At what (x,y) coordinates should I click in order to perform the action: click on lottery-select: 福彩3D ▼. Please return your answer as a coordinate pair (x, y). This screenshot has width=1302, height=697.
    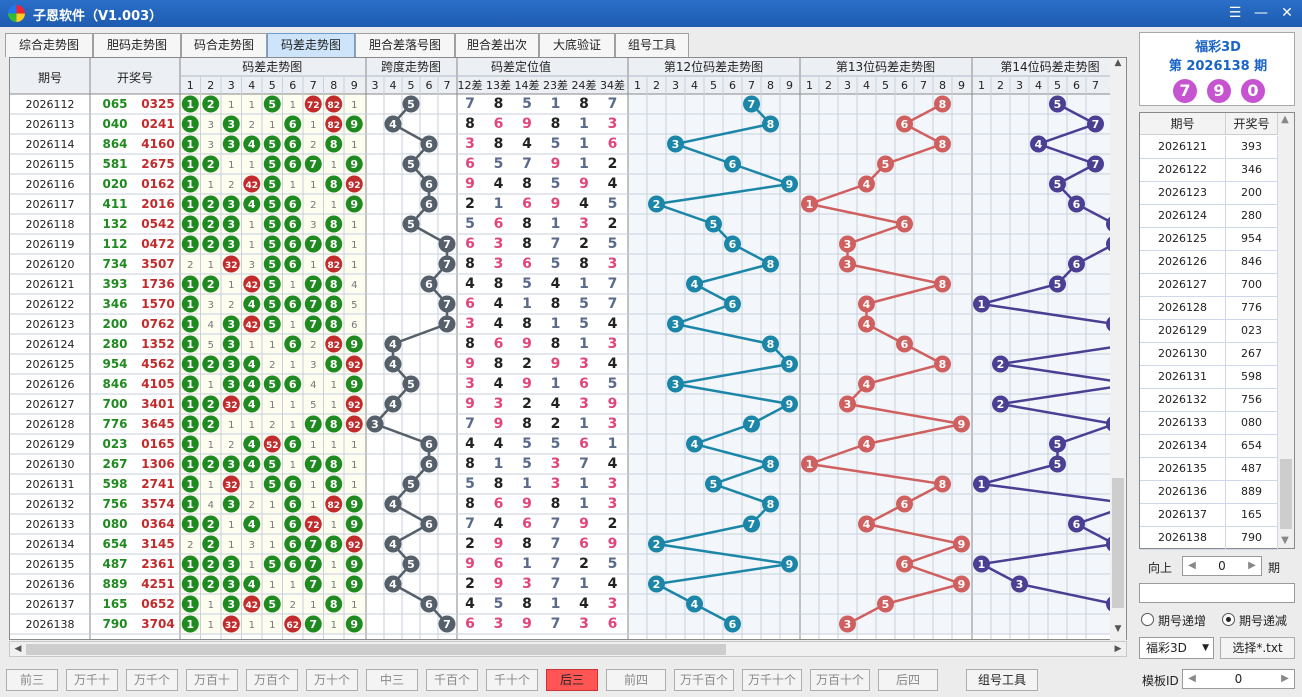
    Looking at the image, I should click on (1176, 648).